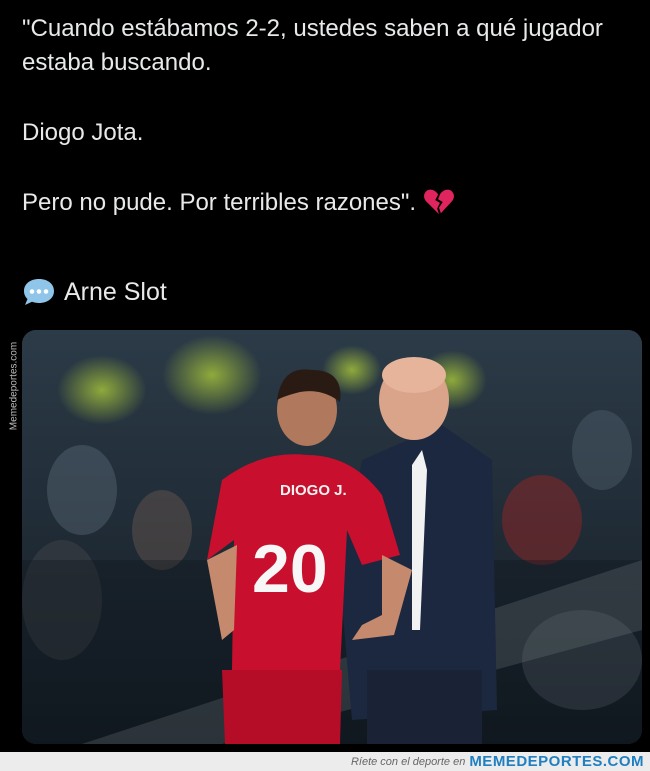 This screenshot has width=650, height=771. I want to click on side-watermark: Memedeportes.com, so click(14, 385).